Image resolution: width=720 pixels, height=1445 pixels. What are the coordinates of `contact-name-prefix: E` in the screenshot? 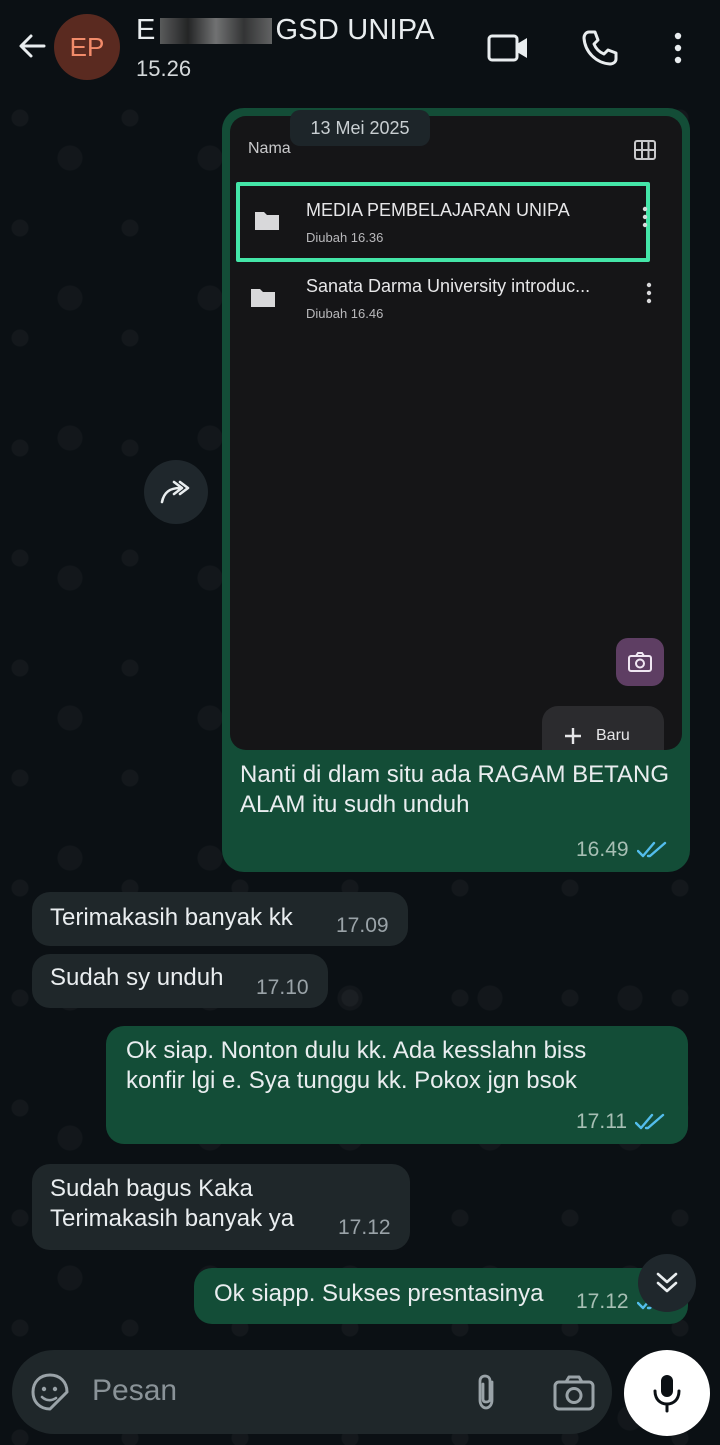 It's located at (146, 30).